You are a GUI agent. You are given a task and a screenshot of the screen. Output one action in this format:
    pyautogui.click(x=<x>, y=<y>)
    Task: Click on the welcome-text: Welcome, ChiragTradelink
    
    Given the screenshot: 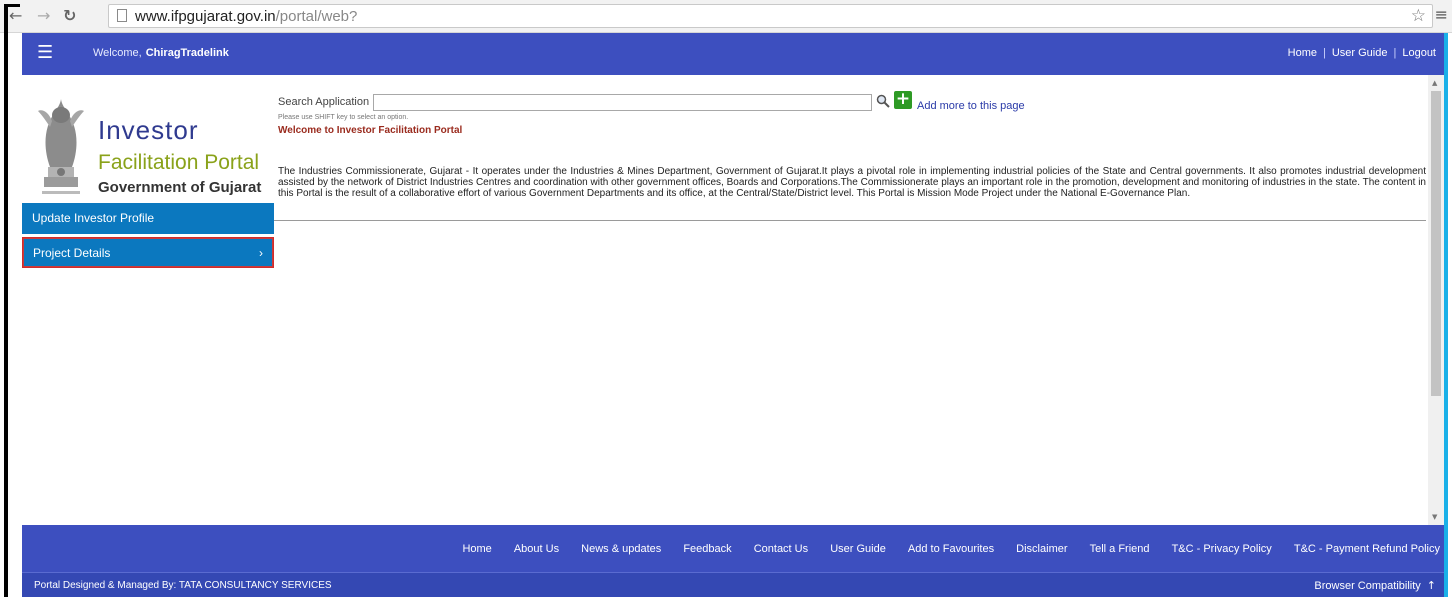 What is the action you would take?
    pyautogui.click(x=161, y=53)
    